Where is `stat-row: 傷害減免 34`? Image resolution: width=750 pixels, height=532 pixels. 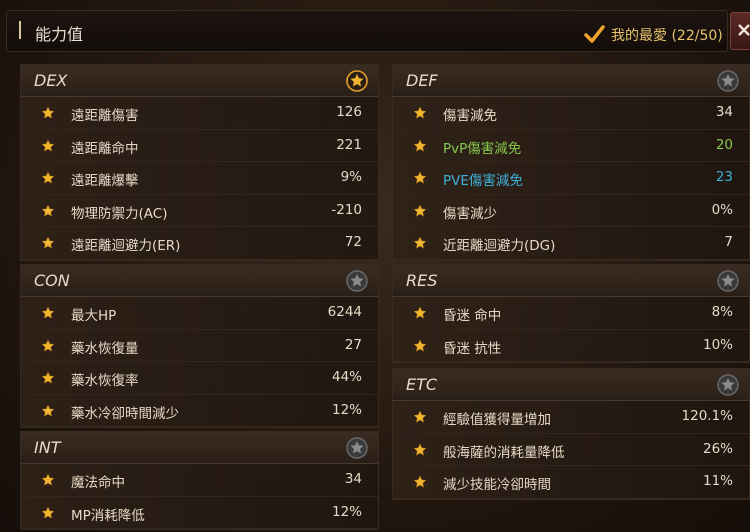
stat-row: 傷害減免 34 is located at coordinates (571, 113).